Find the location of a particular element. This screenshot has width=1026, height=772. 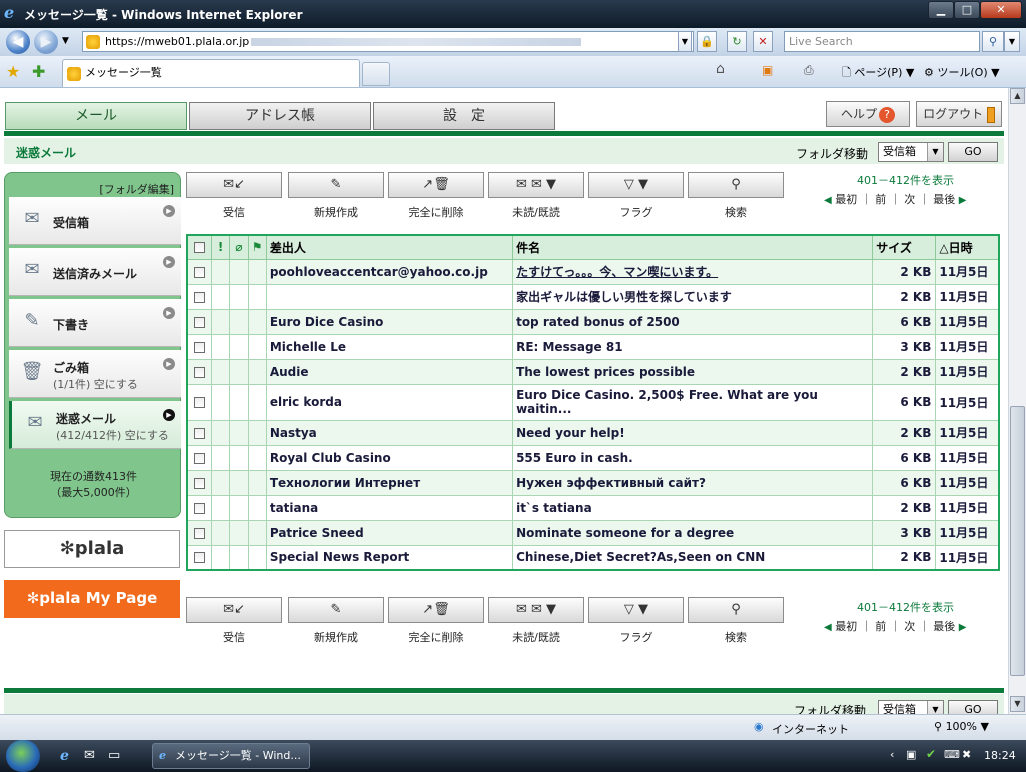

mail-quicklaunch-icon: ✉ is located at coordinates (89, 755).